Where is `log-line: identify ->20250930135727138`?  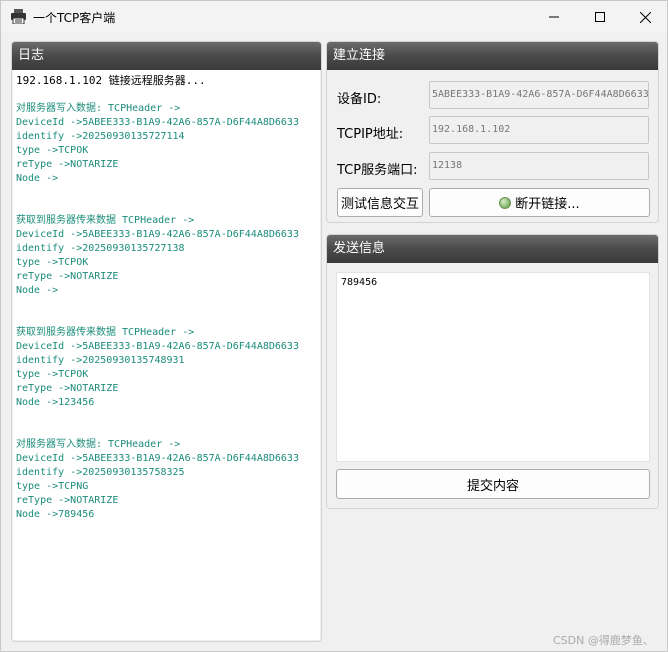
log-line: identify ->20250930135727138 is located at coordinates (100, 248).